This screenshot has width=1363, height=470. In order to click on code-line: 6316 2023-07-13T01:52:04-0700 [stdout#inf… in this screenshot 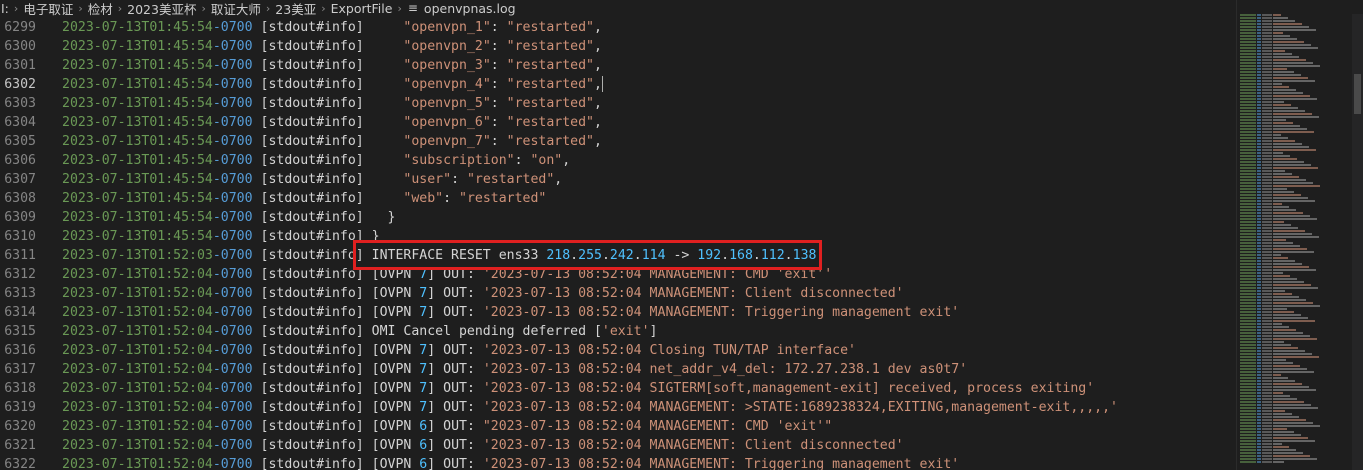, I will do `click(618, 350)`.